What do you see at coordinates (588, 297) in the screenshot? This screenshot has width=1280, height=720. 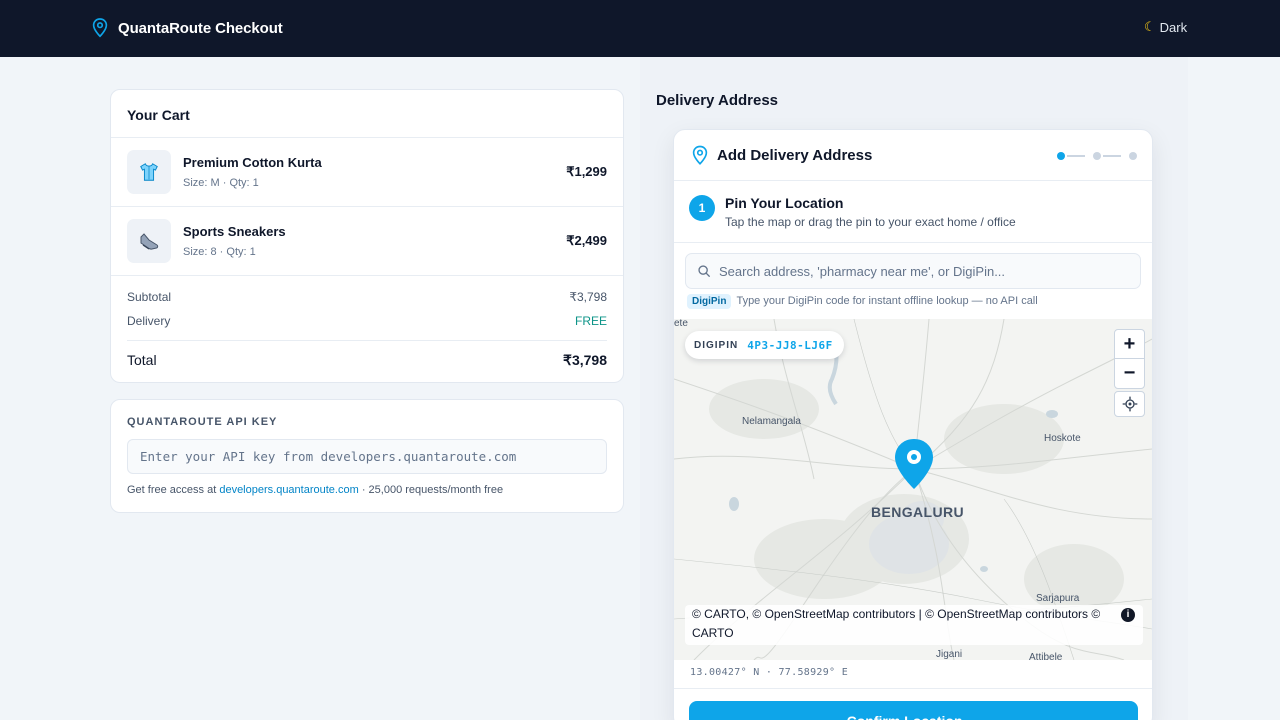 I see `subtotal-value: ₹3,798` at bounding box center [588, 297].